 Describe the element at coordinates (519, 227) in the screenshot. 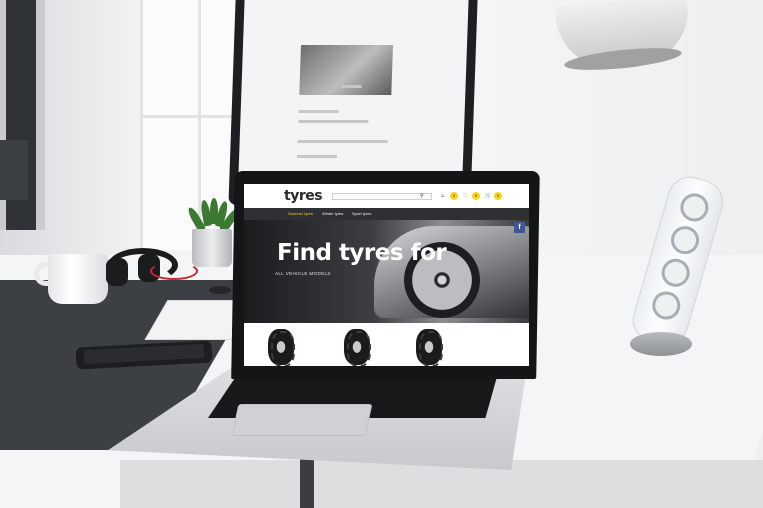

I see `facebook-icon: f` at that location.